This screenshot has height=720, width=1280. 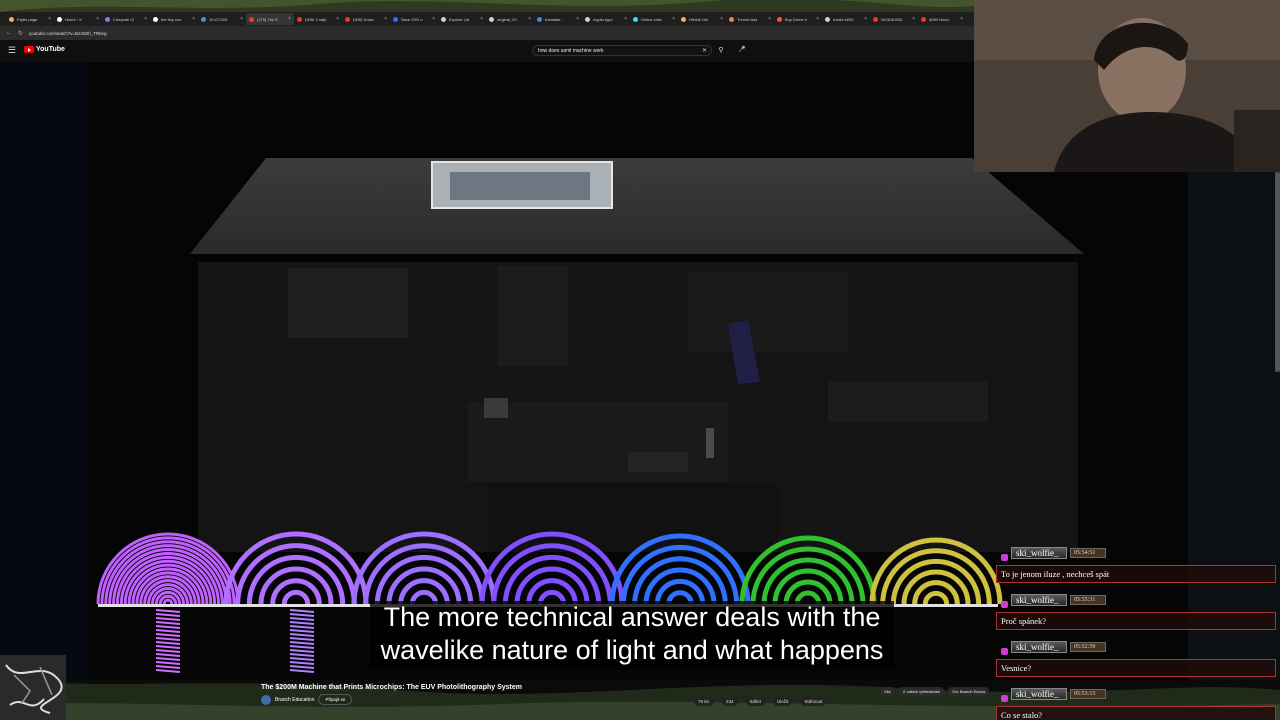 What do you see at coordinates (12, 50) in the screenshot?
I see `hamburger-icon: ☰` at bounding box center [12, 50].